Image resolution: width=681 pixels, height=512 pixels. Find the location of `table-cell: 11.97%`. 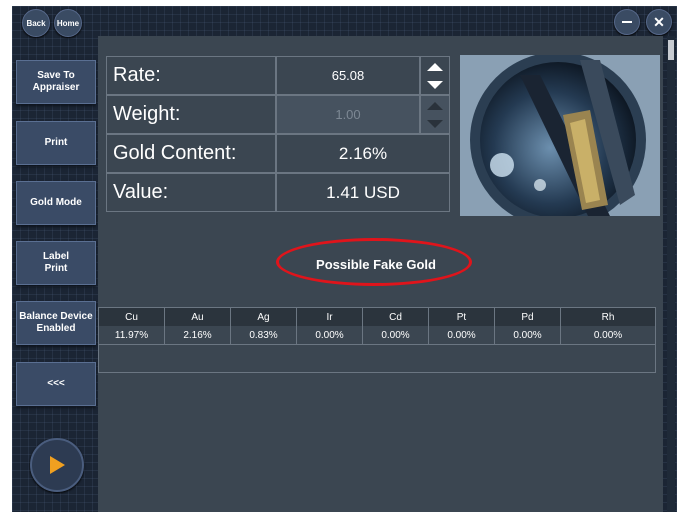

table-cell: 11.97% is located at coordinates (132, 335).